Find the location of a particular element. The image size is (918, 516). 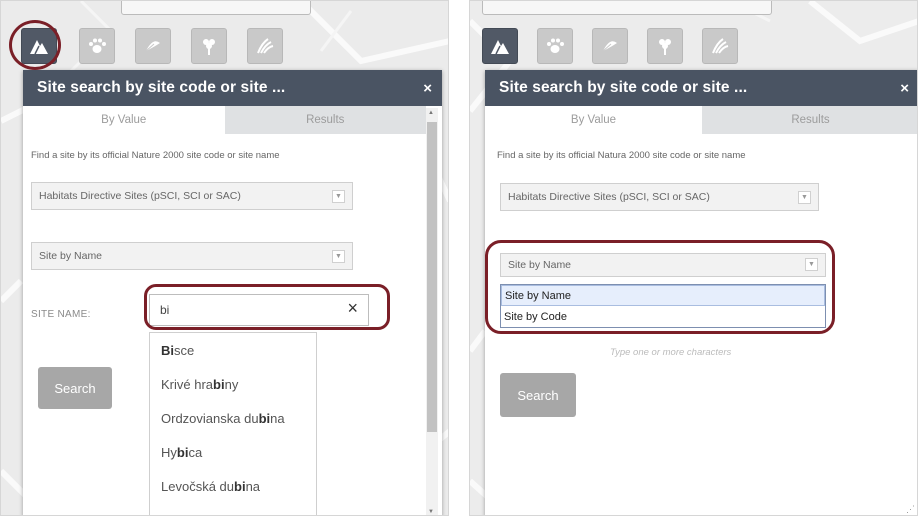

suggestion-item: Bi sce is located at coordinates (233, 350).